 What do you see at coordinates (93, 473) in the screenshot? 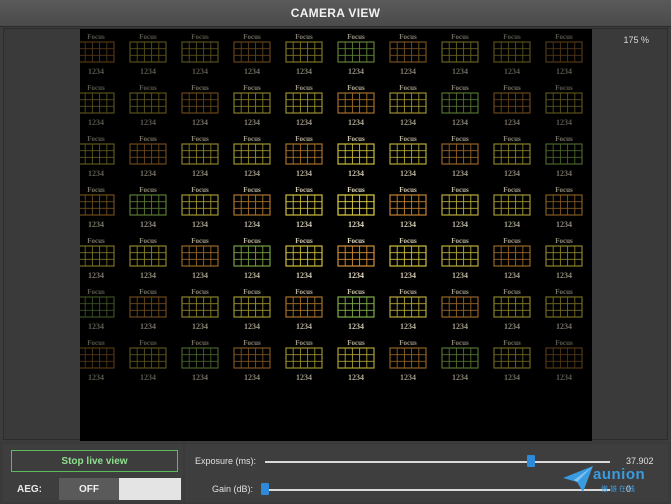
I see `live-view-panel: Stop live view AEG: OFF` at bounding box center [93, 473].